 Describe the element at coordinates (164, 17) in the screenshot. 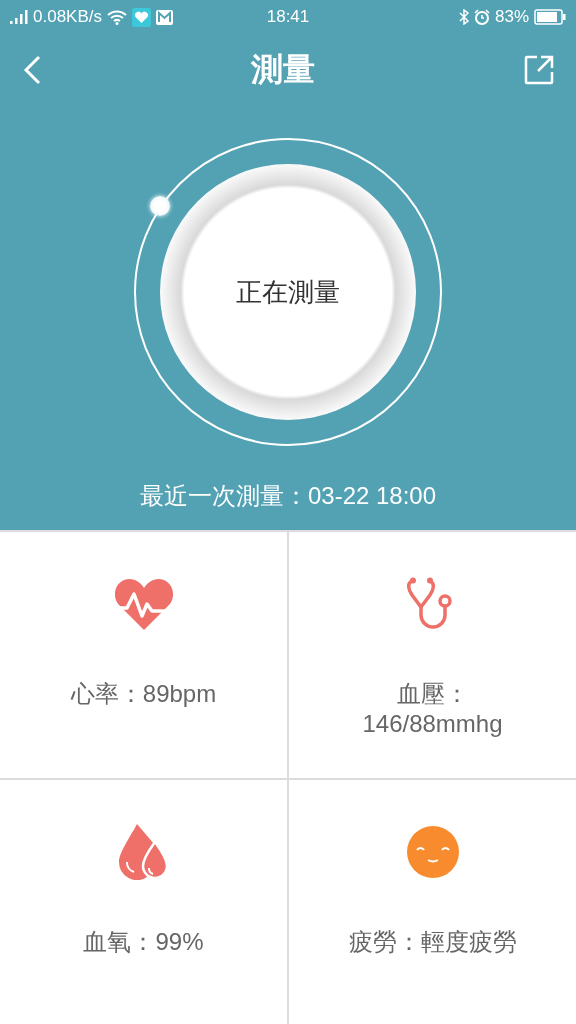

I see `mail-icon` at that location.